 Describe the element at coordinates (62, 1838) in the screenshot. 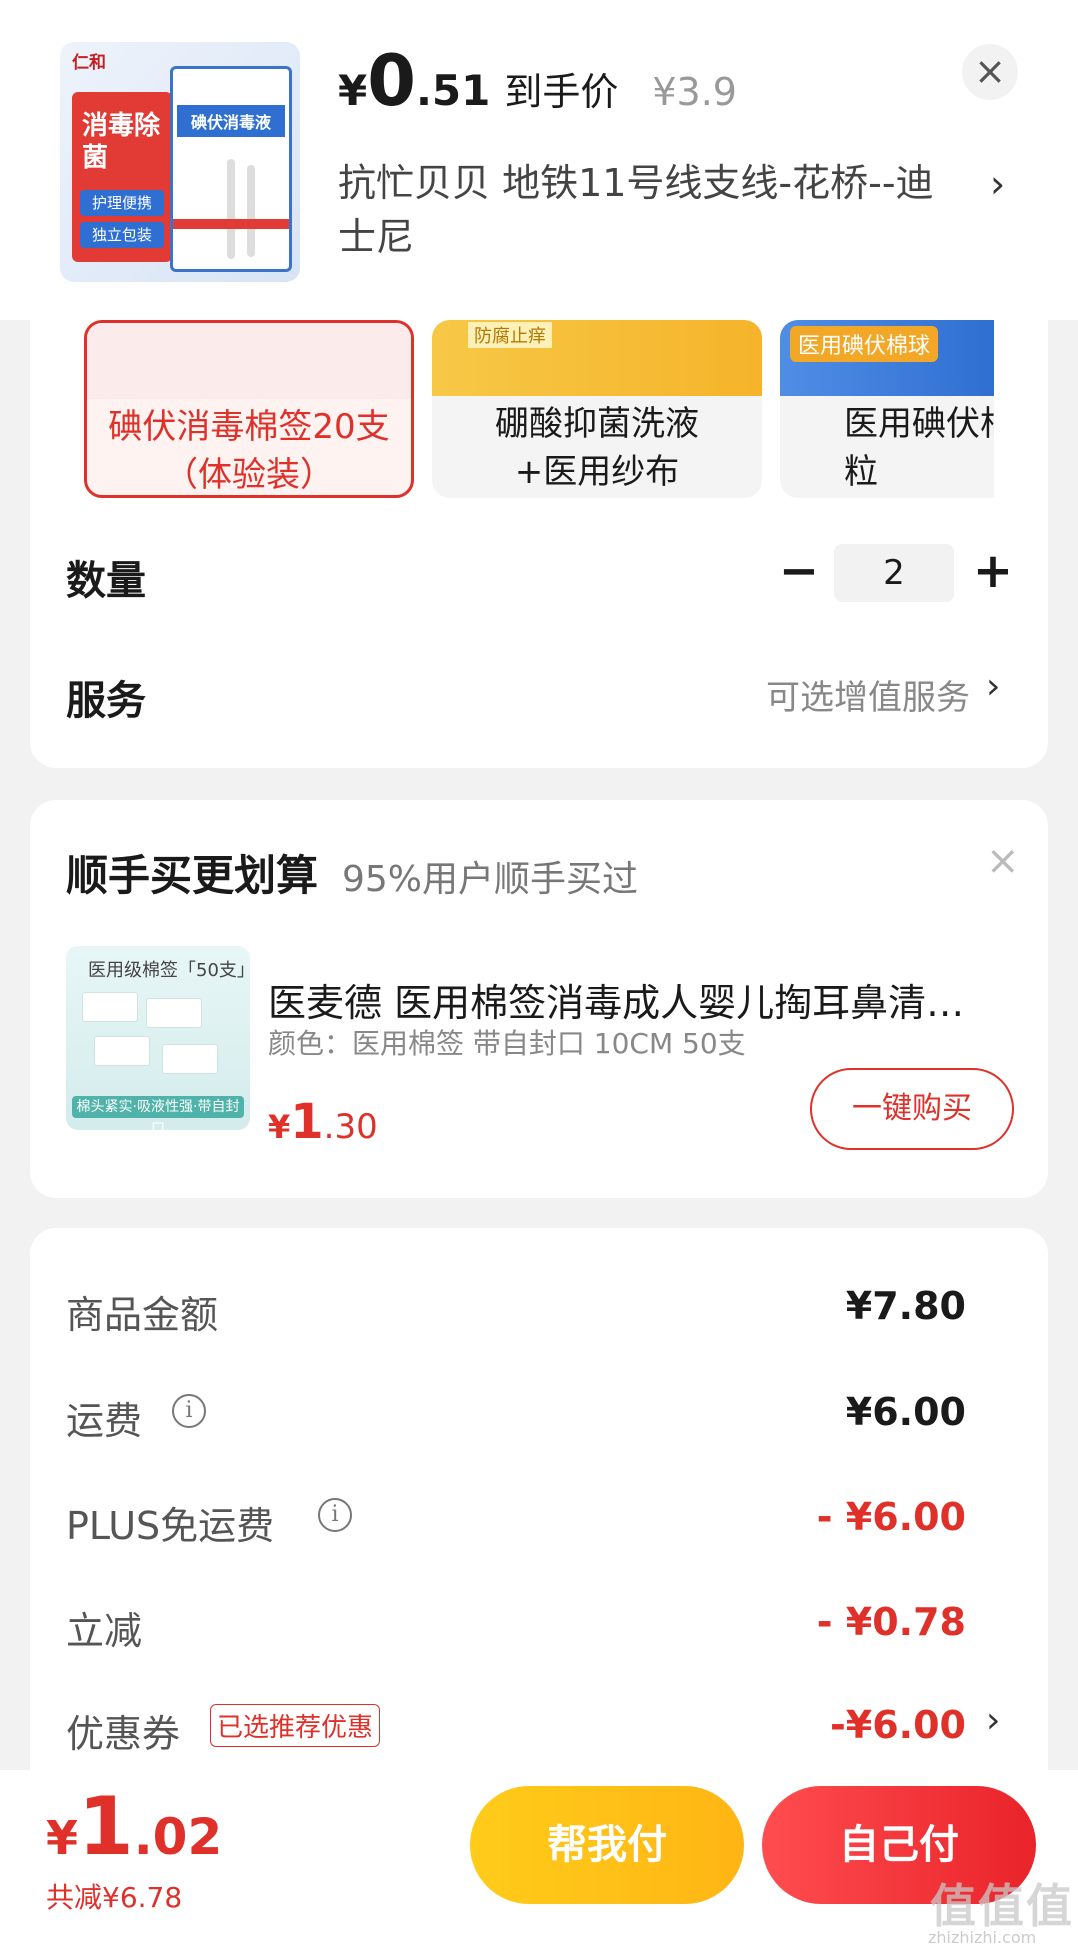

I see `total-currency: ¥` at that location.